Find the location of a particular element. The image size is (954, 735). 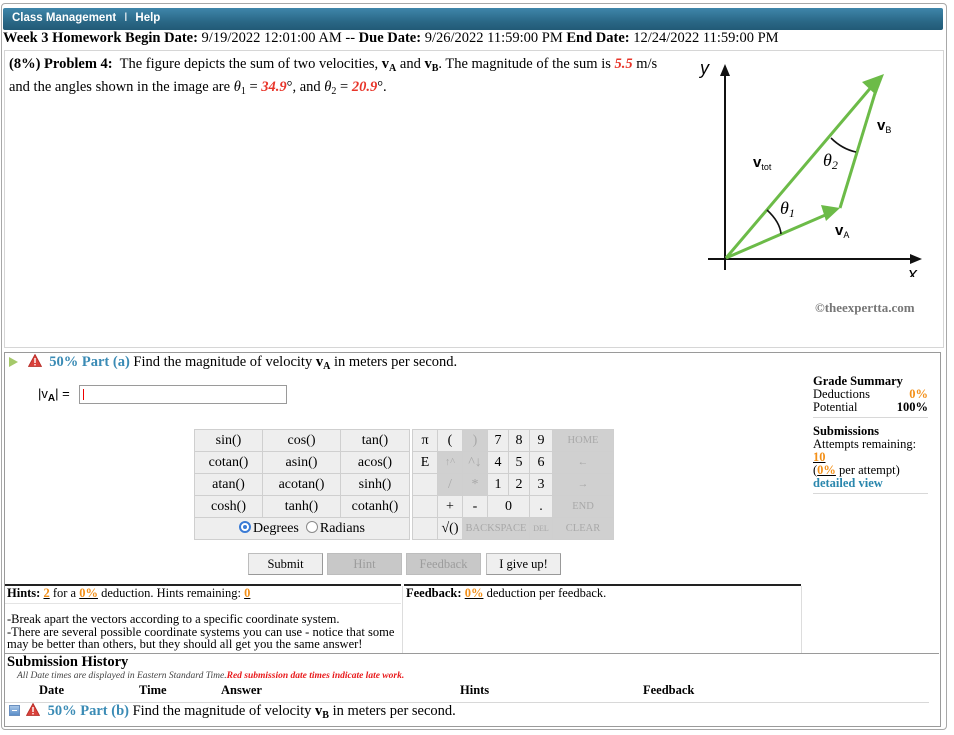

hint-button: Hint is located at coordinates (364, 564).